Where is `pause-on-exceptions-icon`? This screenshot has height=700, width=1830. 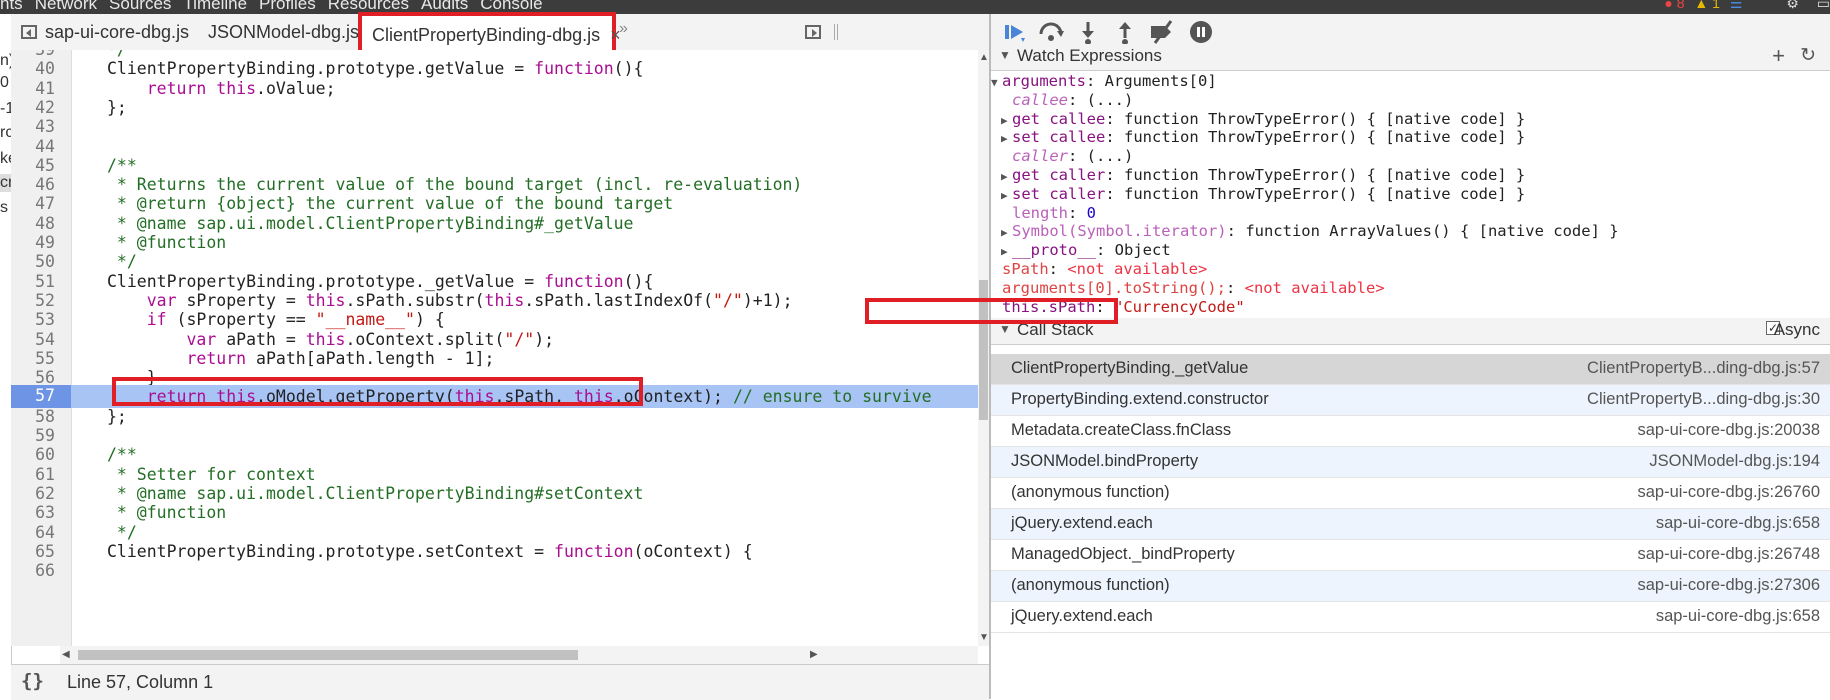 pause-on-exceptions-icon is located at coordinates (1201, 32).